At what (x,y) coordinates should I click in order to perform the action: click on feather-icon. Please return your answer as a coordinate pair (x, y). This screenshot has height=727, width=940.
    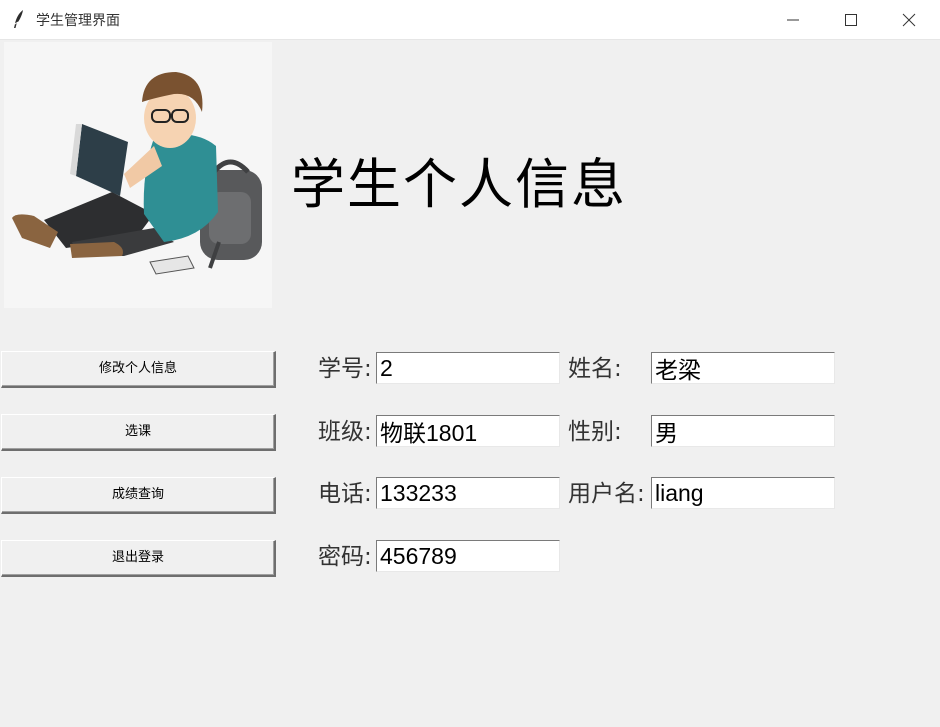
    Looking at the image, I should click on (18, 19).